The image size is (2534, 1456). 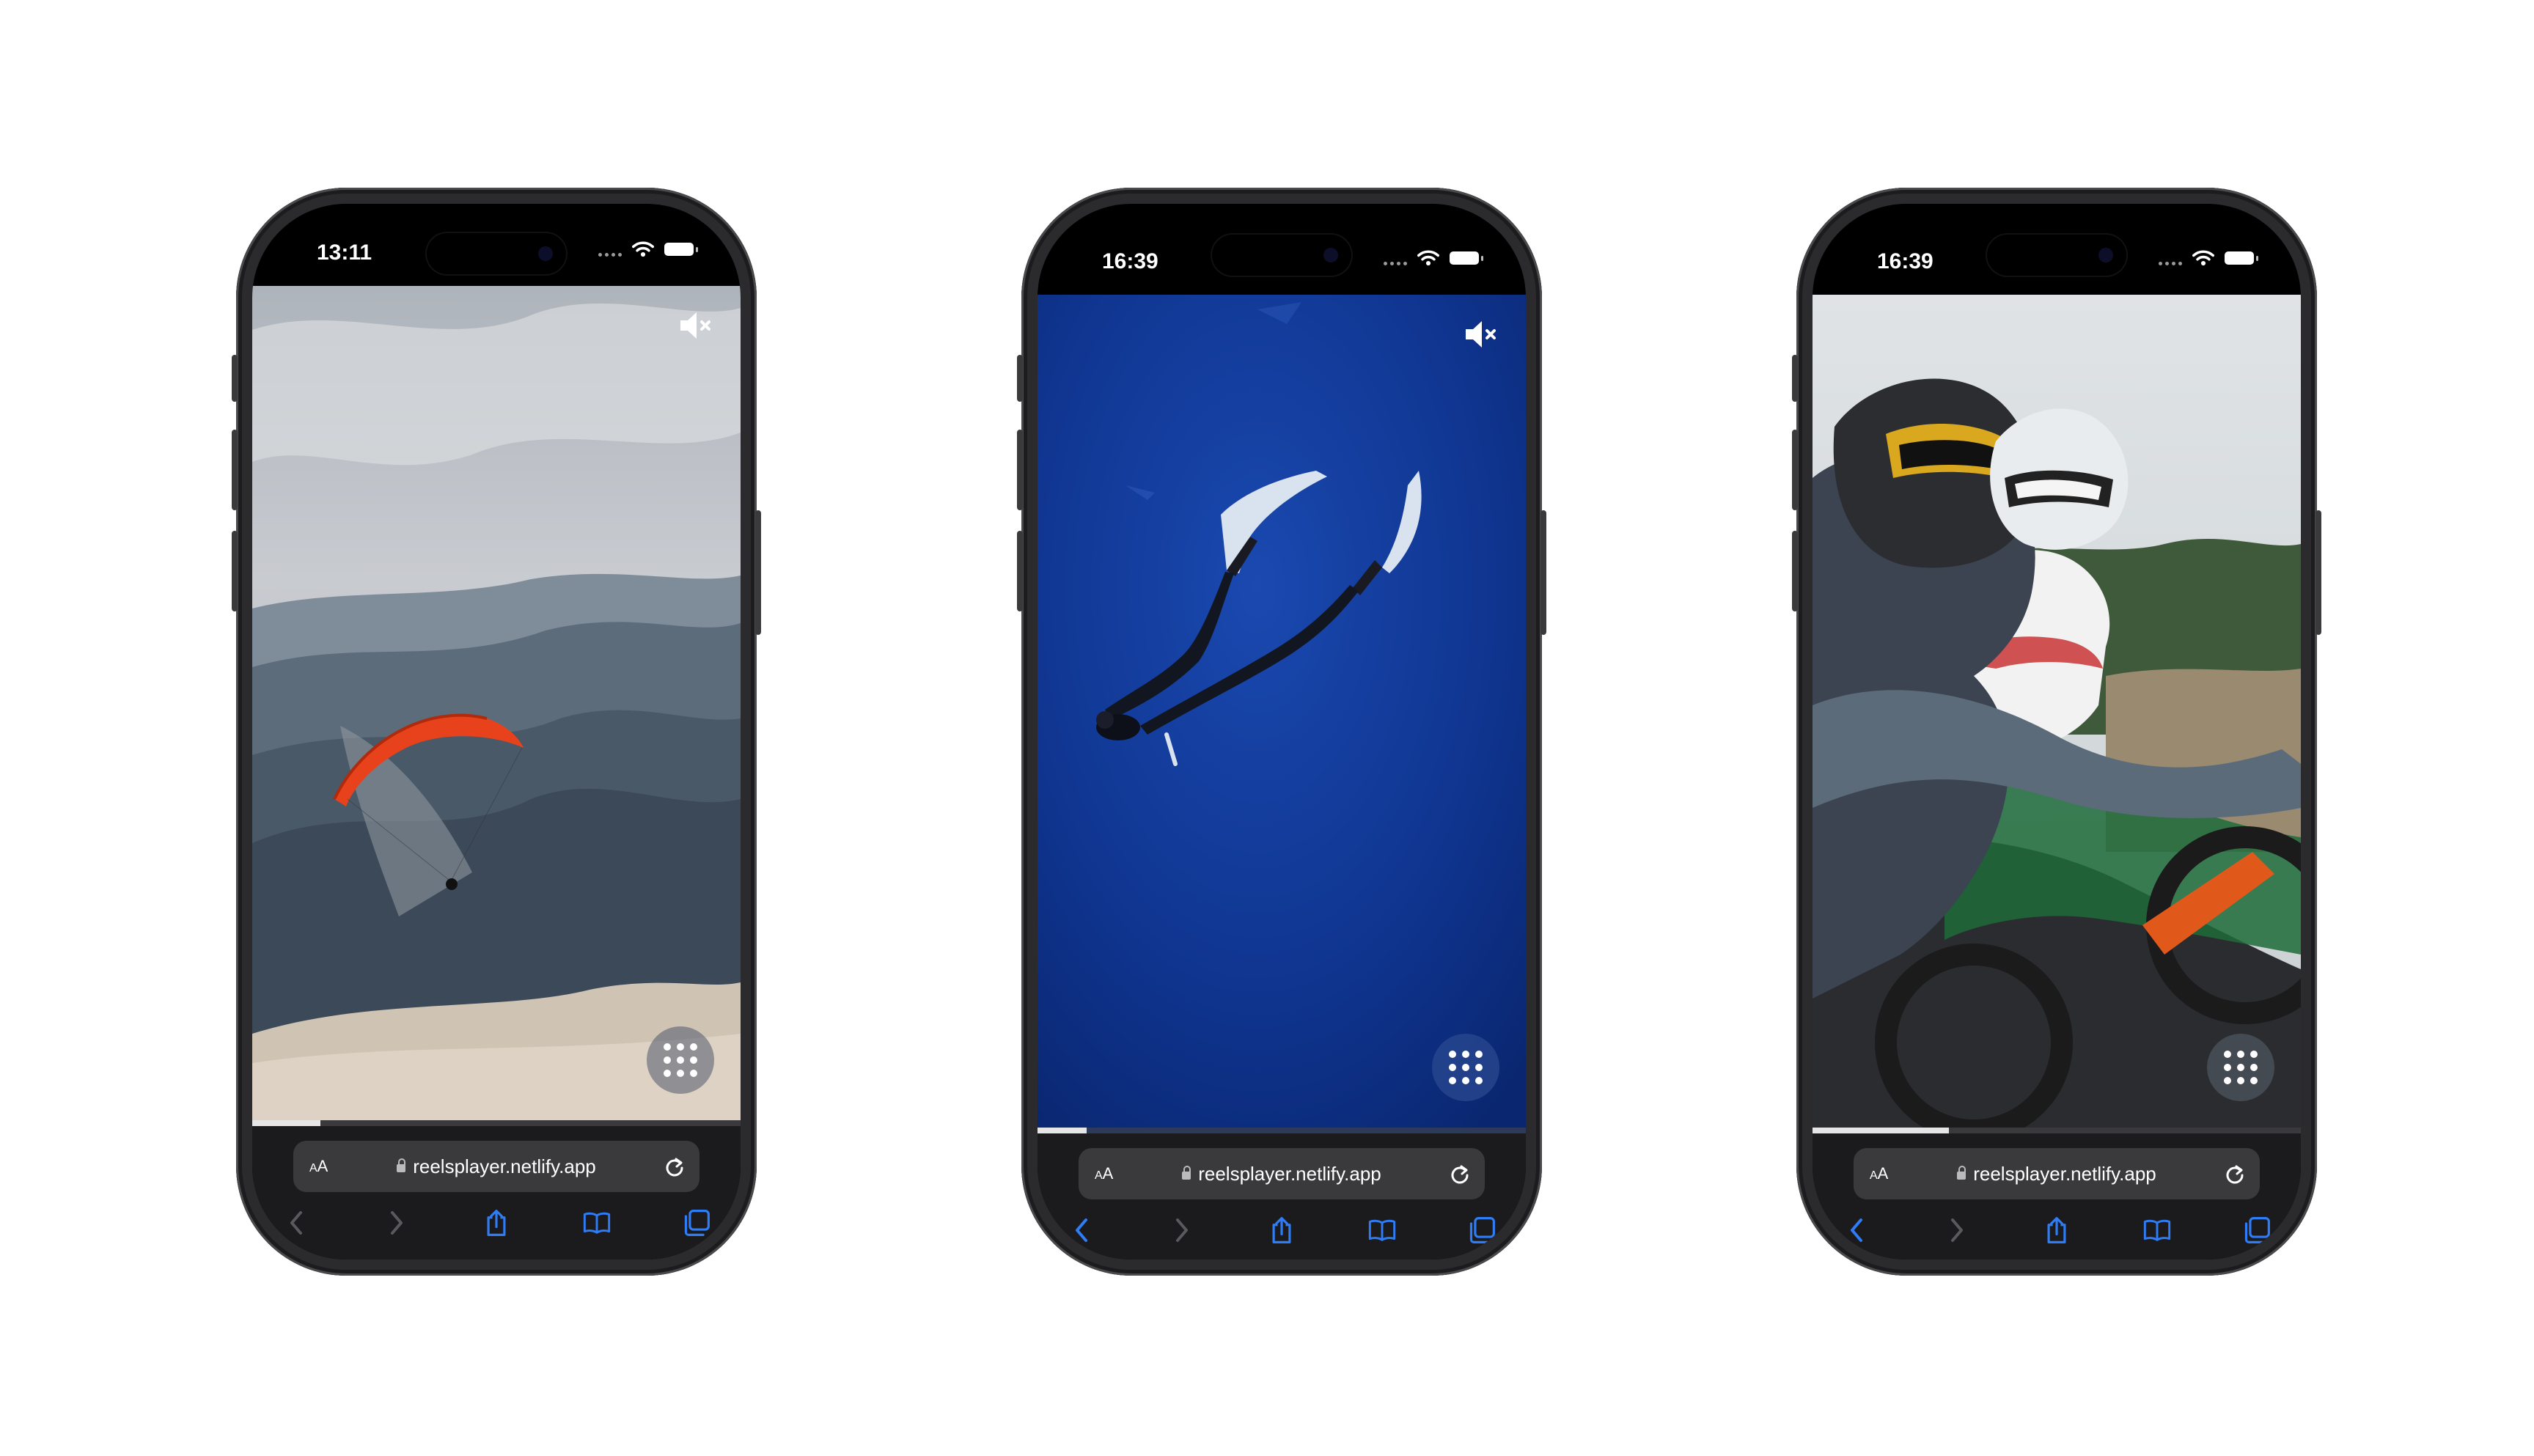 I want to click on phone-screen: 13:11 AA reelsplayer.netlify.app, so click(x=496, y=732).